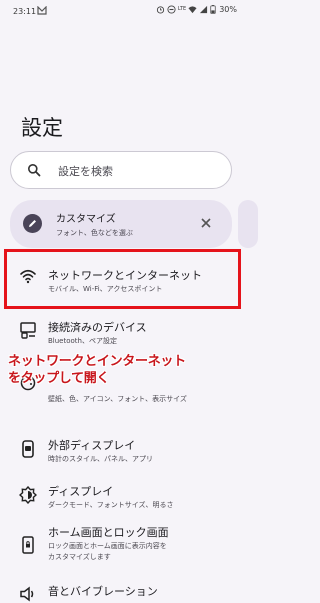  I want to click on settings-item-subtitle: ロック画面とホーム画面に表示内容を, so click(107, 546).